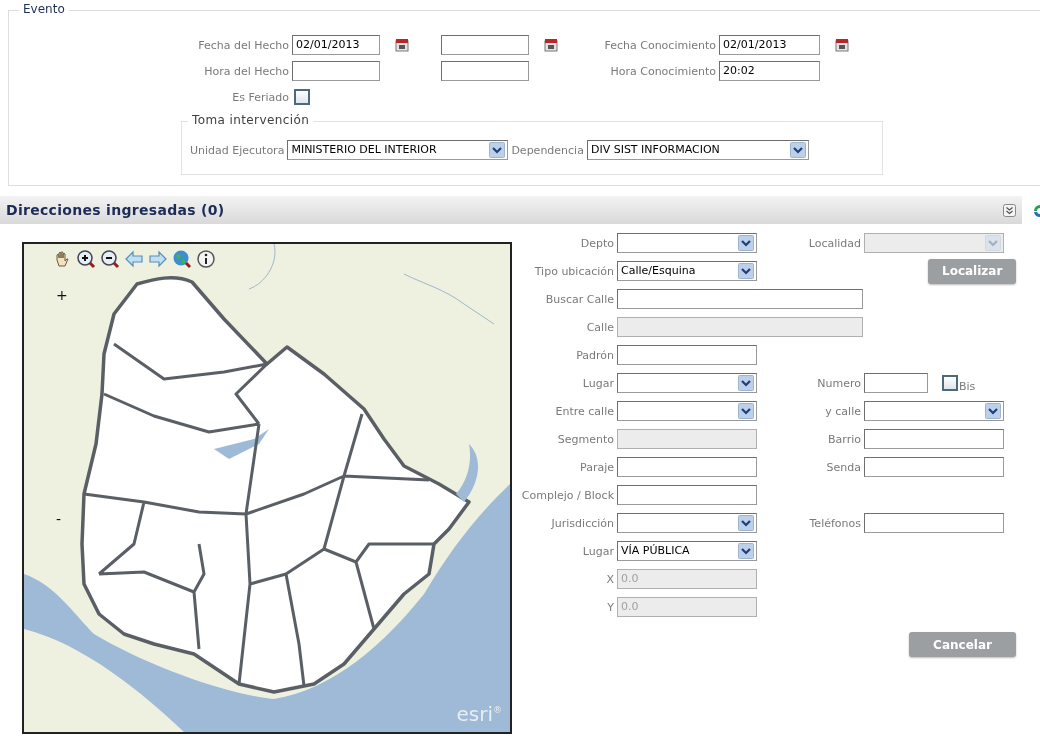 The height and width of the screenshot is (754, 1040). I want to click on field-label: Teléfonos, so click(835, 523).